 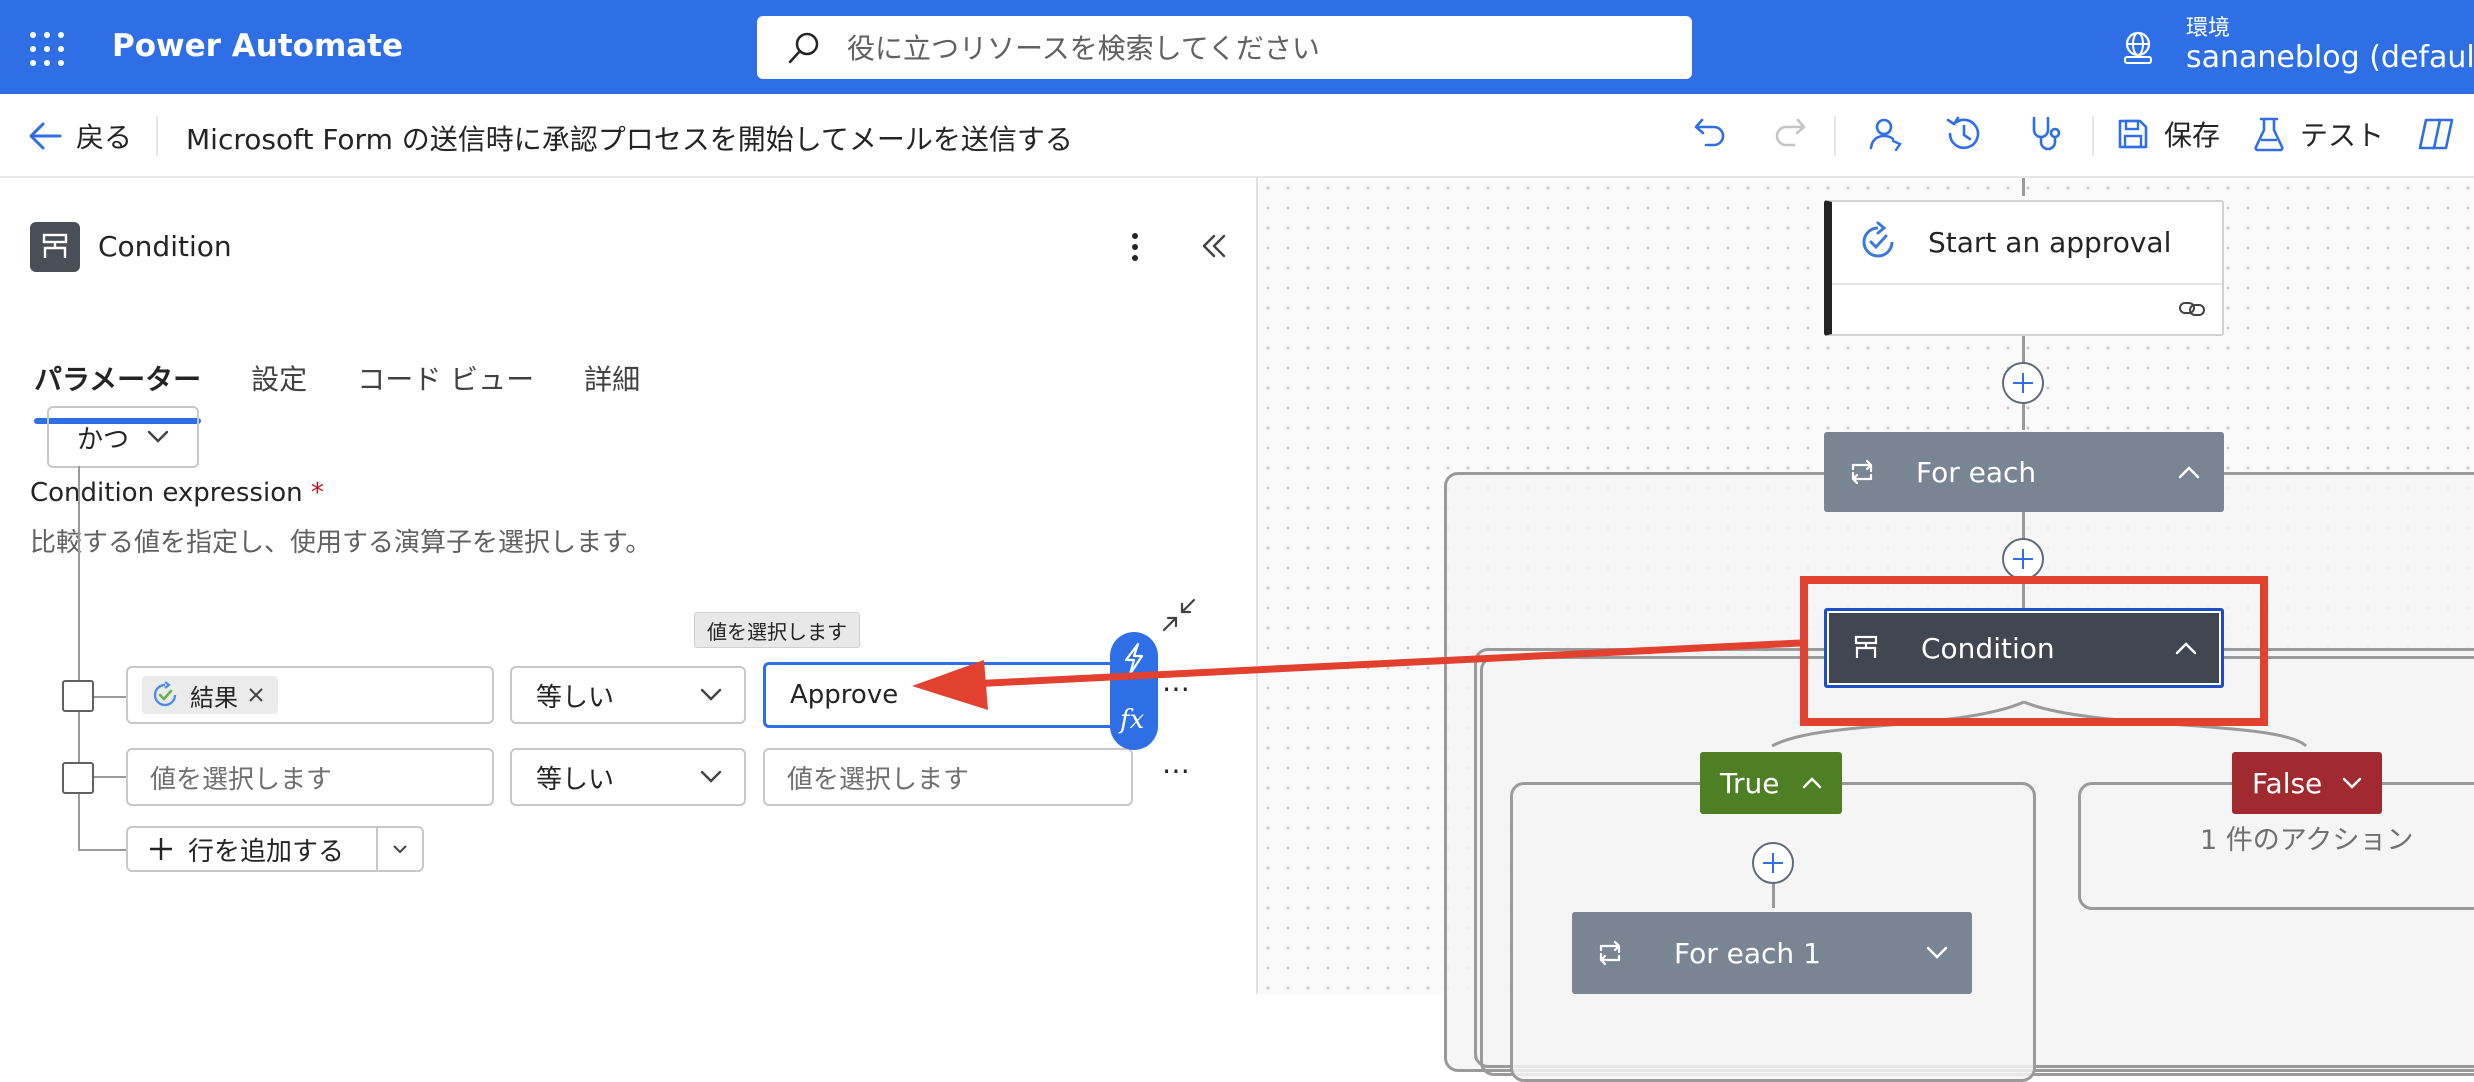 I want to click on add-row-menu, so click(x=400, y=849).